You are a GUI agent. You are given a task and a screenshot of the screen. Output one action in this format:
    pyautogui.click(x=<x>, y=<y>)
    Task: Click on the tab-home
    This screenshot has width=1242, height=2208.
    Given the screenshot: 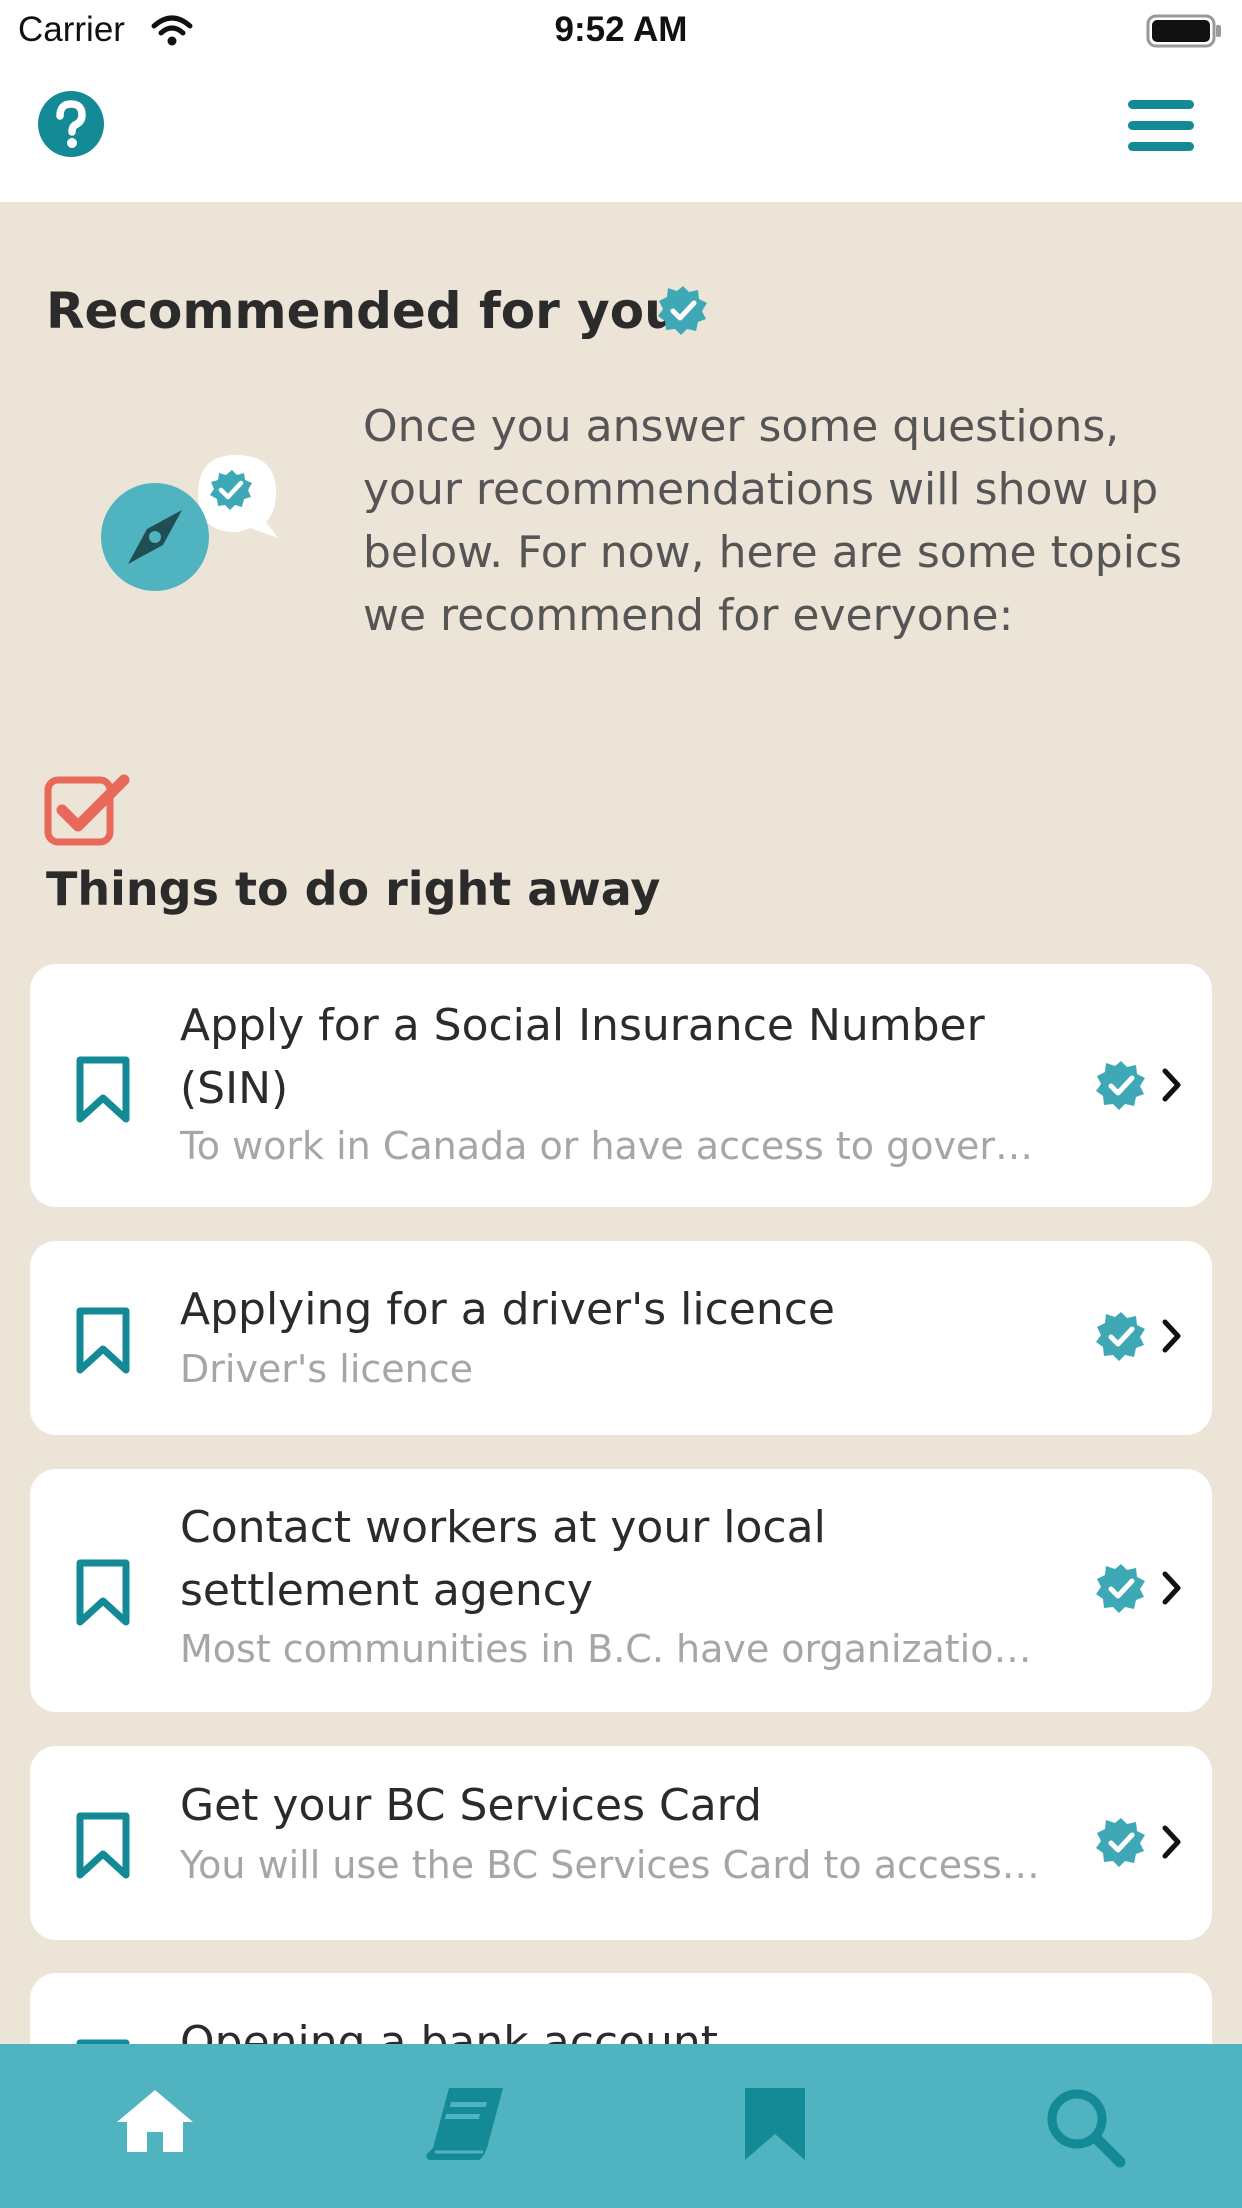 What is the action you would take?
    pyautogui.click(x=155, y=2126)
    